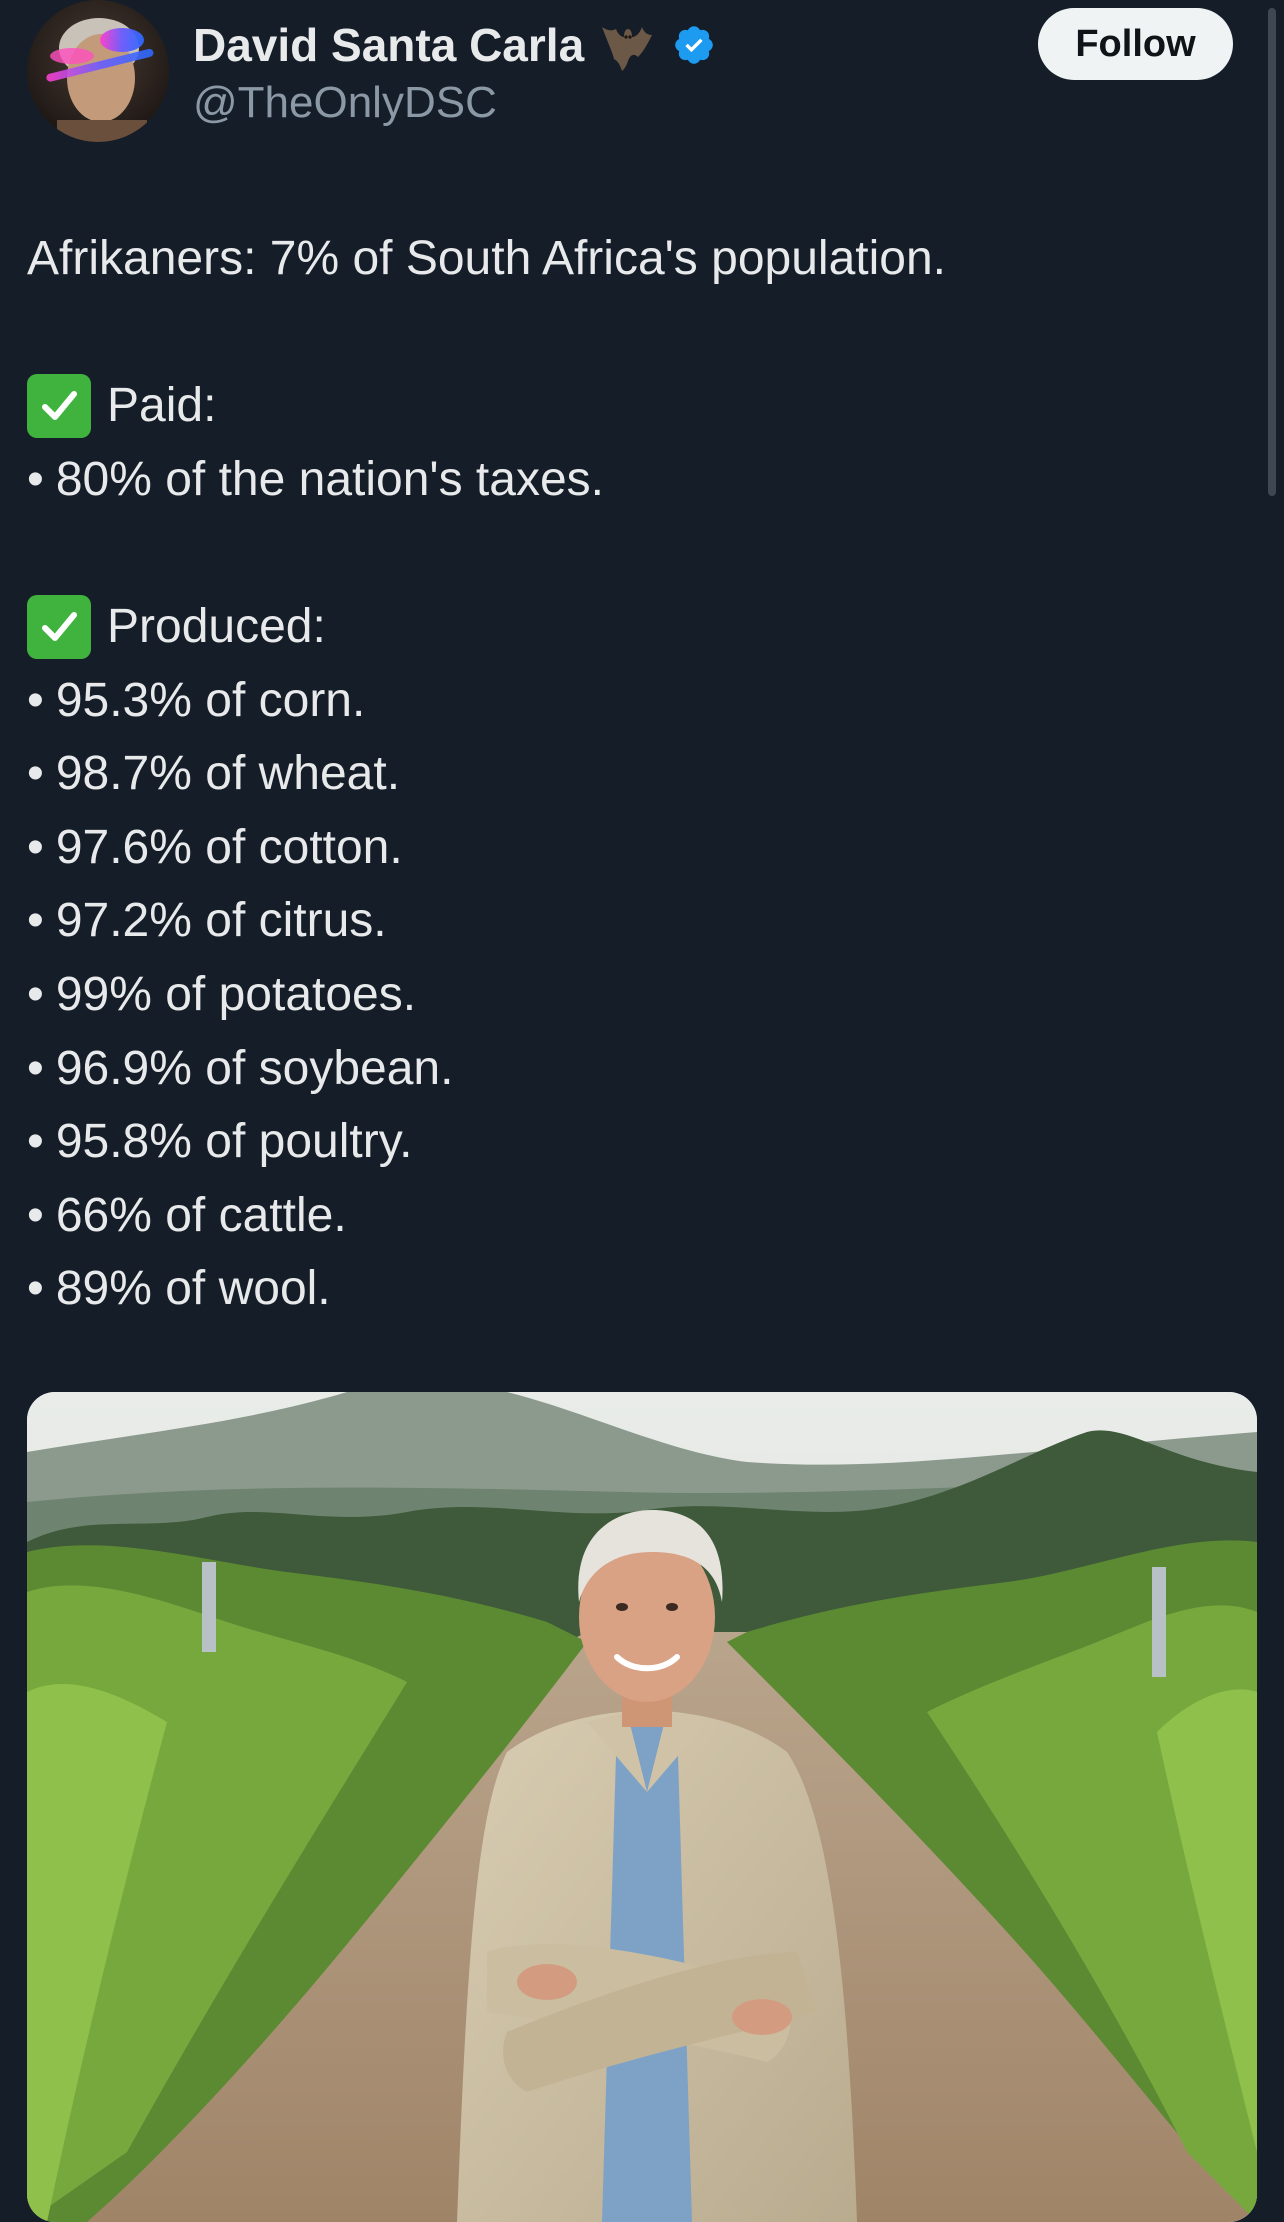 This screenshot has height=2222, width=1284. What do you see at coordinates (637, 627) in the screenshot?
I see `produced-heading-line: Produced:` at bounding box center [637, 627].